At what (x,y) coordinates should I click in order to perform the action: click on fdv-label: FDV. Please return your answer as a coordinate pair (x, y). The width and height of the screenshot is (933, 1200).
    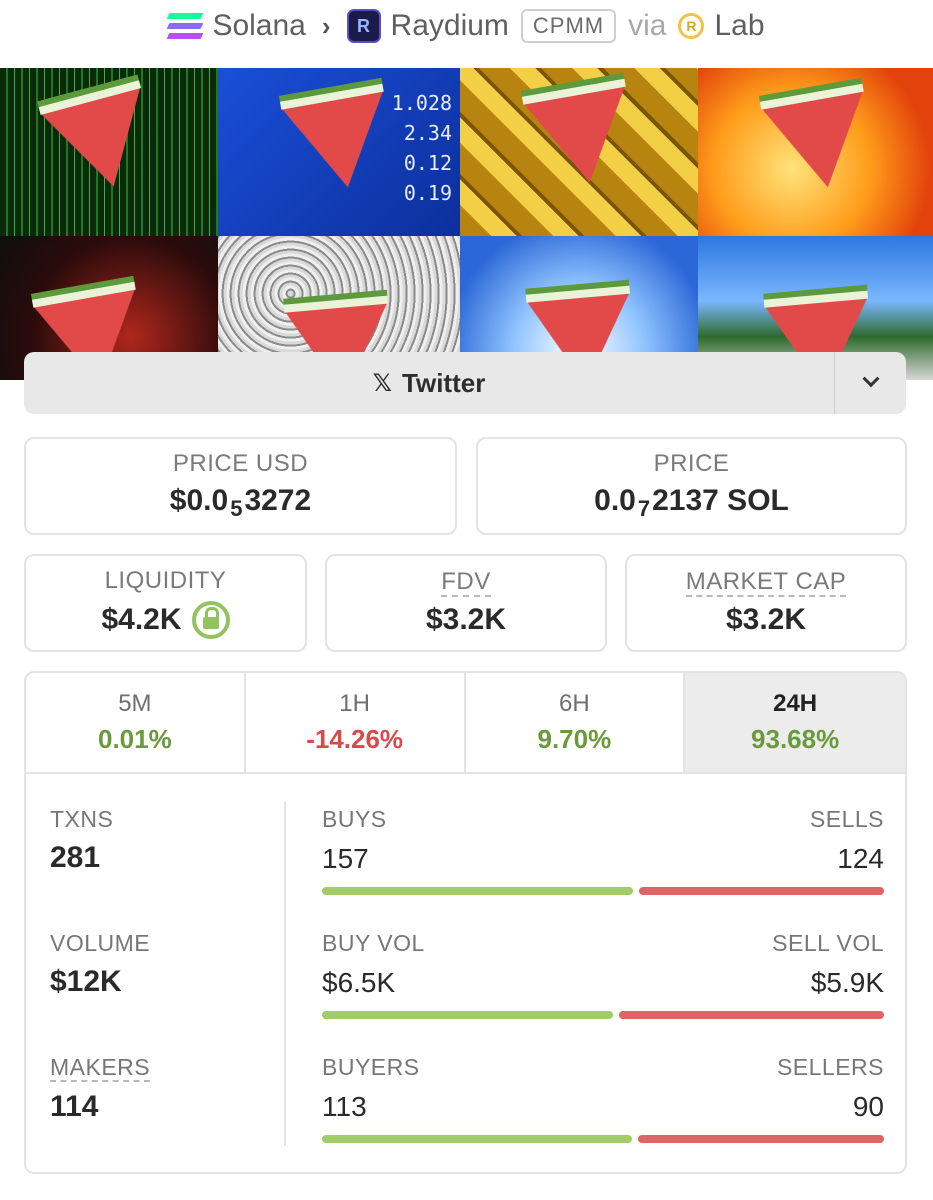
    Looking at the image, I should click on (466, 583).